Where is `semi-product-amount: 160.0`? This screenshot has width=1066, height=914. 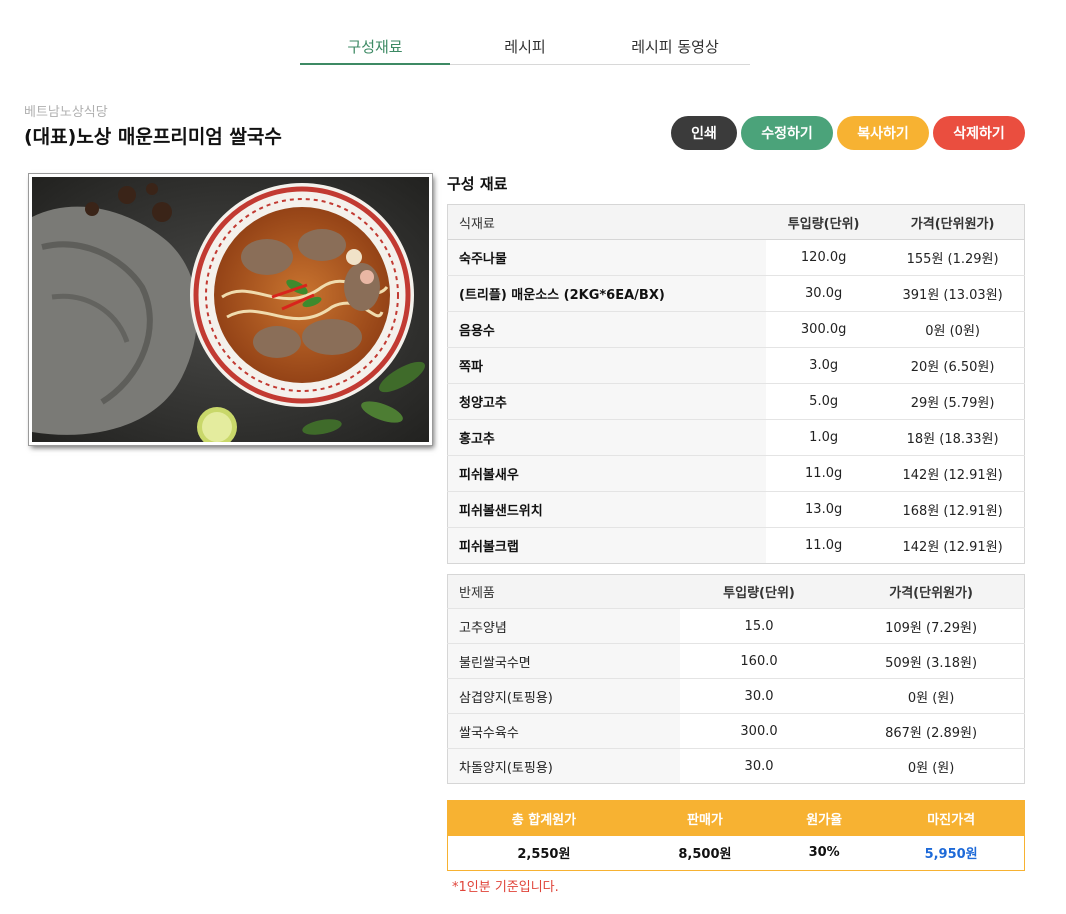
semi-product-amount: 160.0 is located at coordinates (759, 661).